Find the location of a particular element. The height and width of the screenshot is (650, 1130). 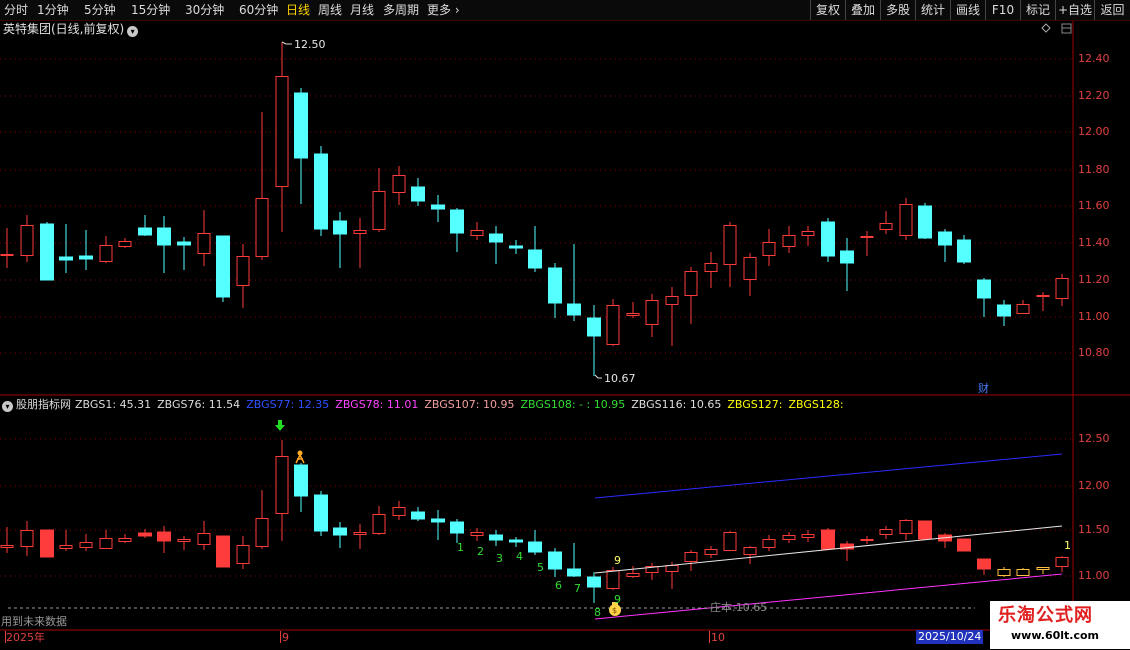

count-nine-top: 9 is located at coordinates (617, 560).